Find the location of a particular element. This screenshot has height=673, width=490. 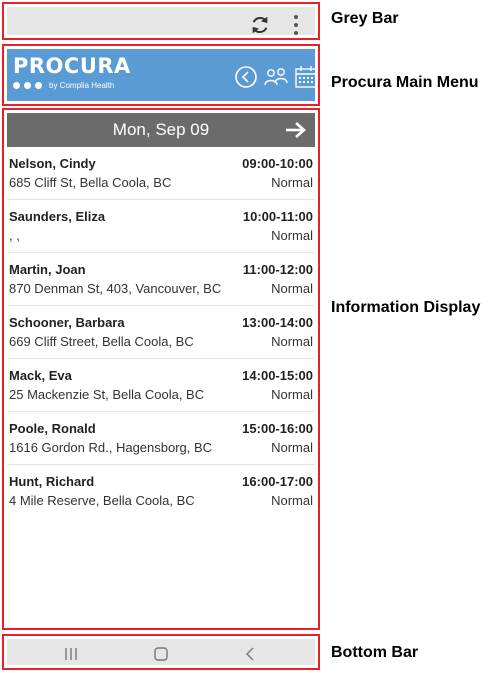

visit-time: 15:00-16:00 is located at coordinates (277, 428).